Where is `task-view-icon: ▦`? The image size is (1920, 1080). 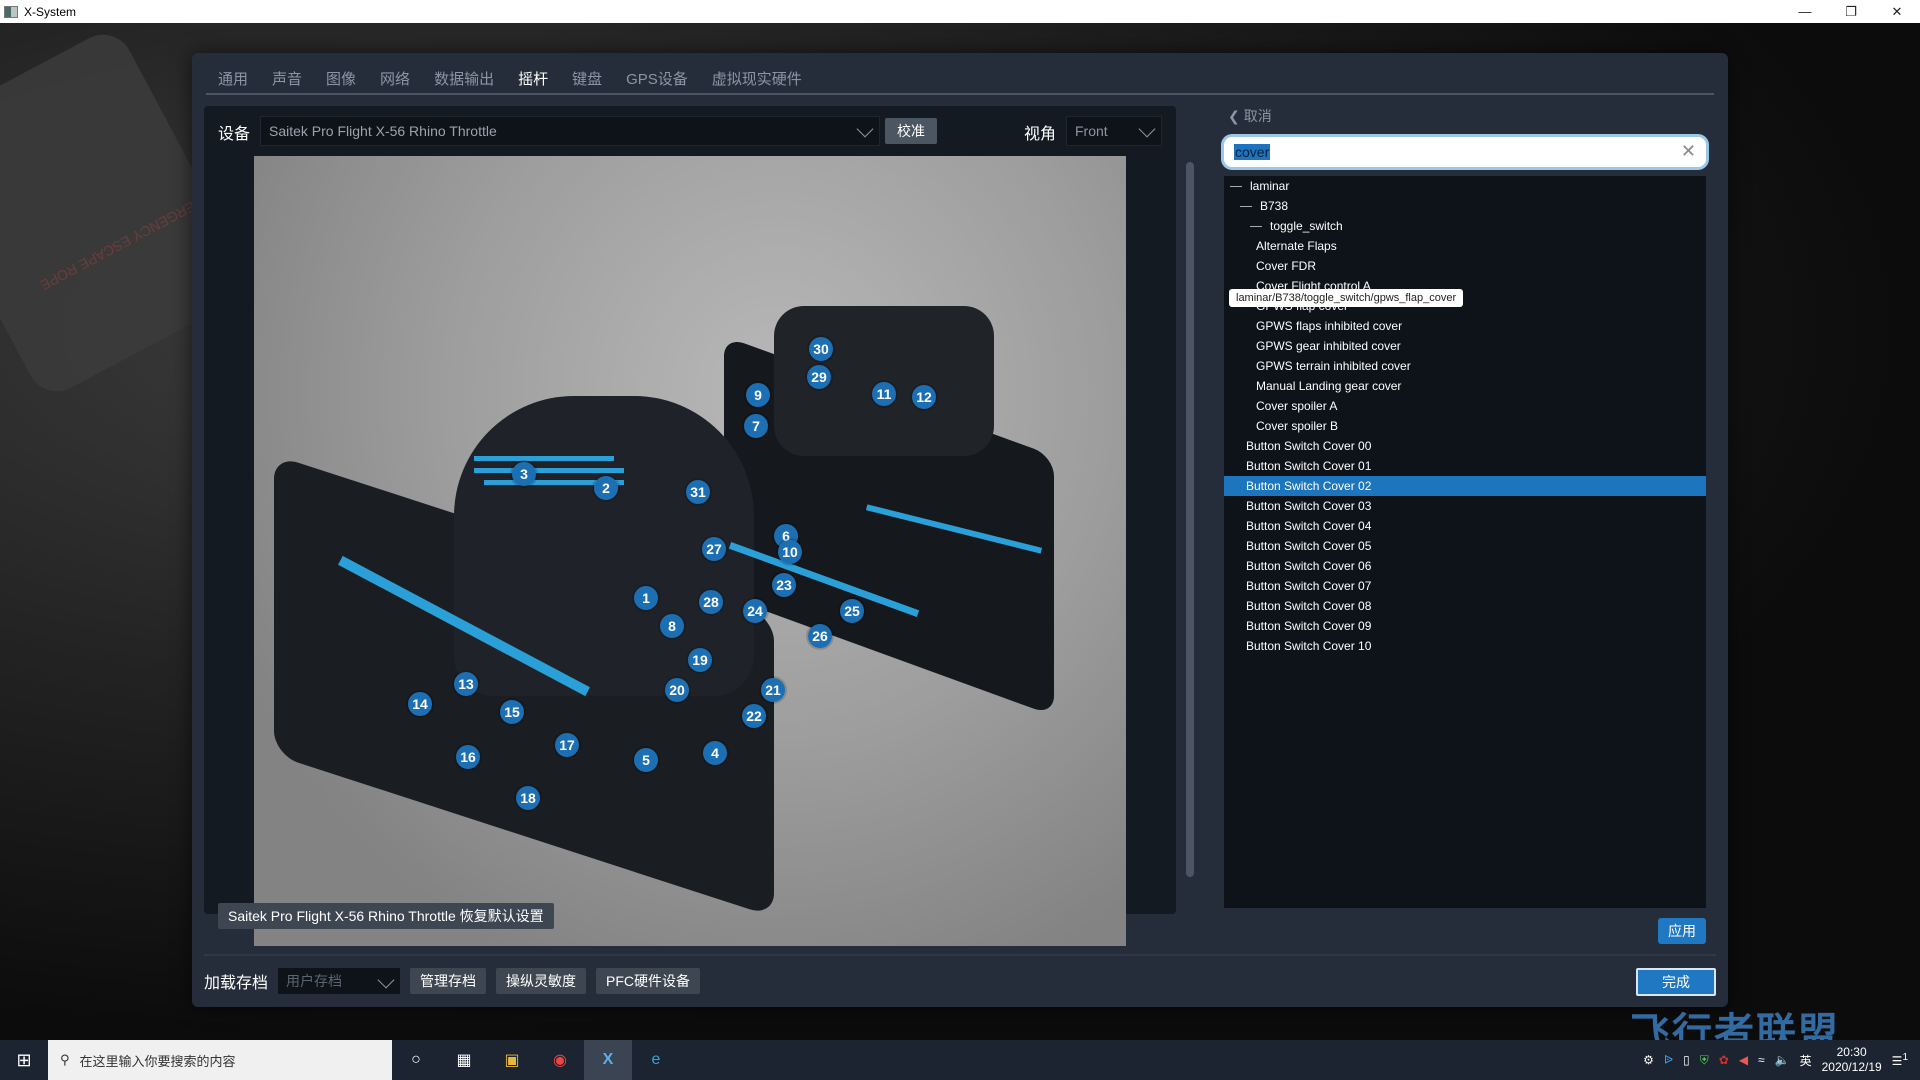 task-view-icon: ▦ is located at coordinates (464, 1060).